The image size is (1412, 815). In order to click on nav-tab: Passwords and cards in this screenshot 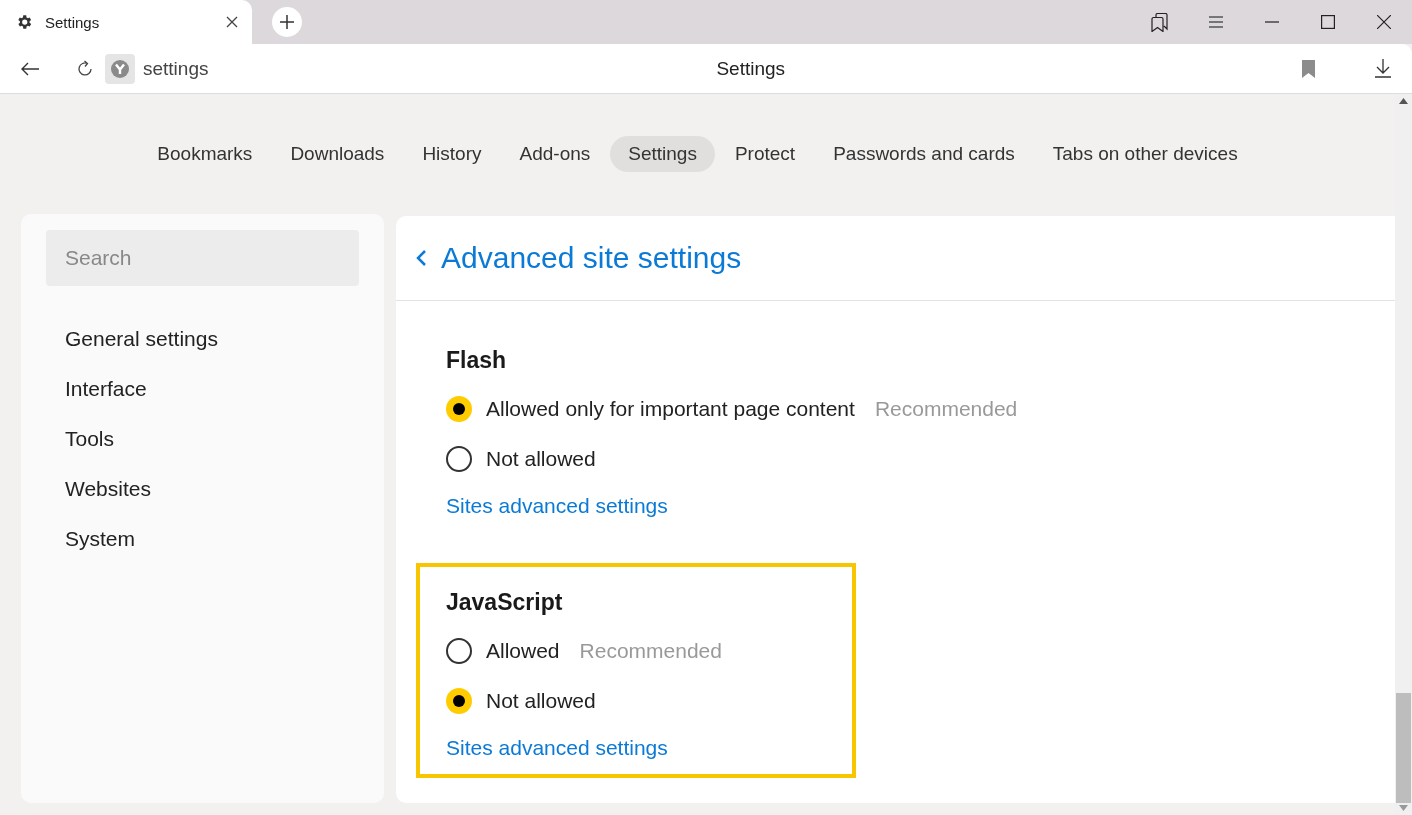, I will do `click(924, 154)`.